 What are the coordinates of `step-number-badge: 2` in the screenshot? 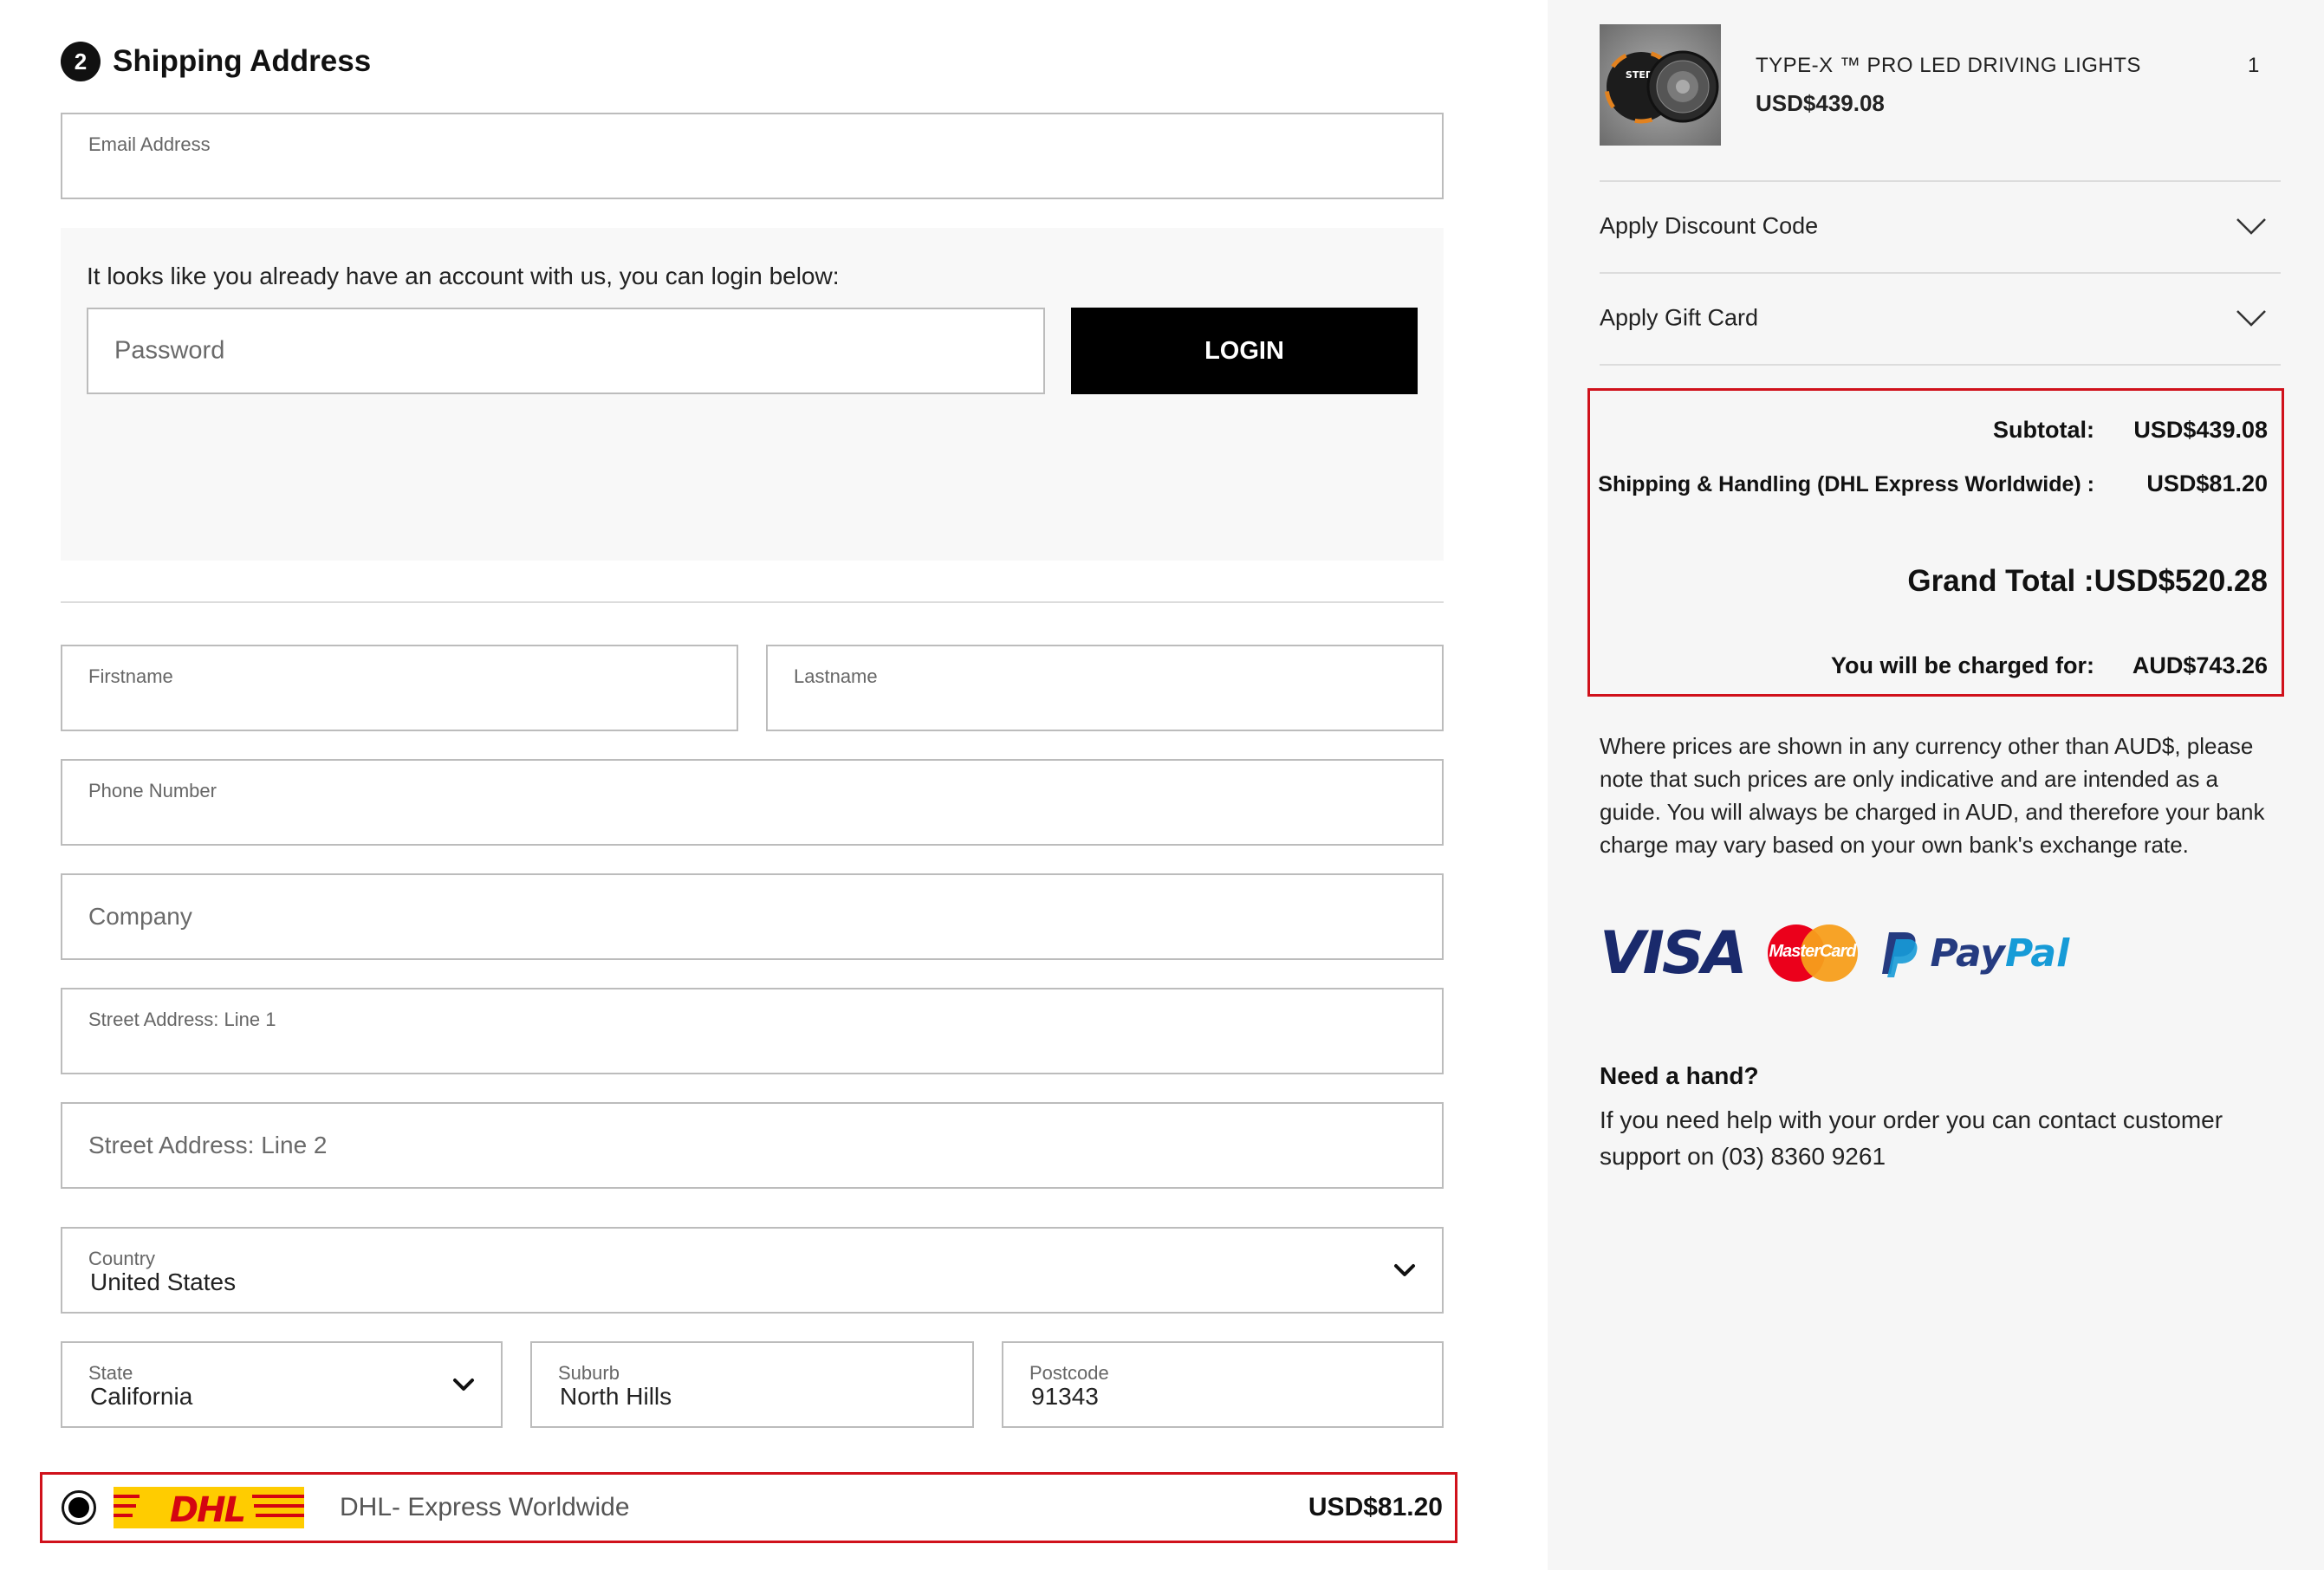 It's located at (81, 61).